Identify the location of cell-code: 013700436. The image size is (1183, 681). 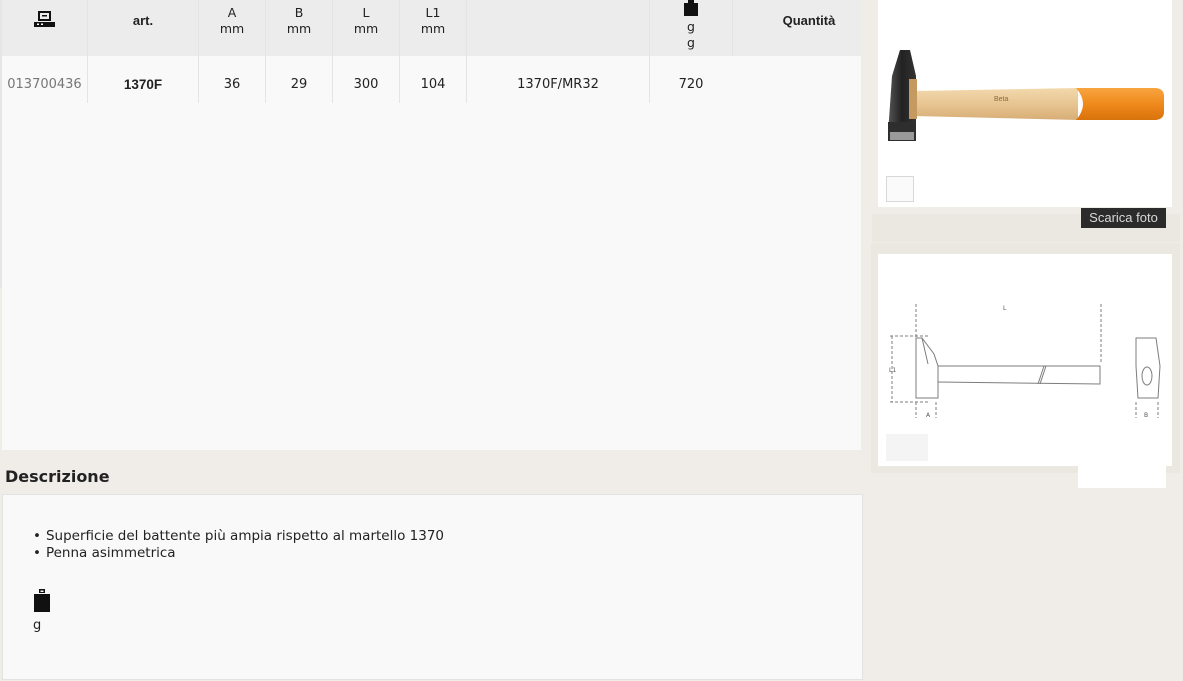
(44, 84).